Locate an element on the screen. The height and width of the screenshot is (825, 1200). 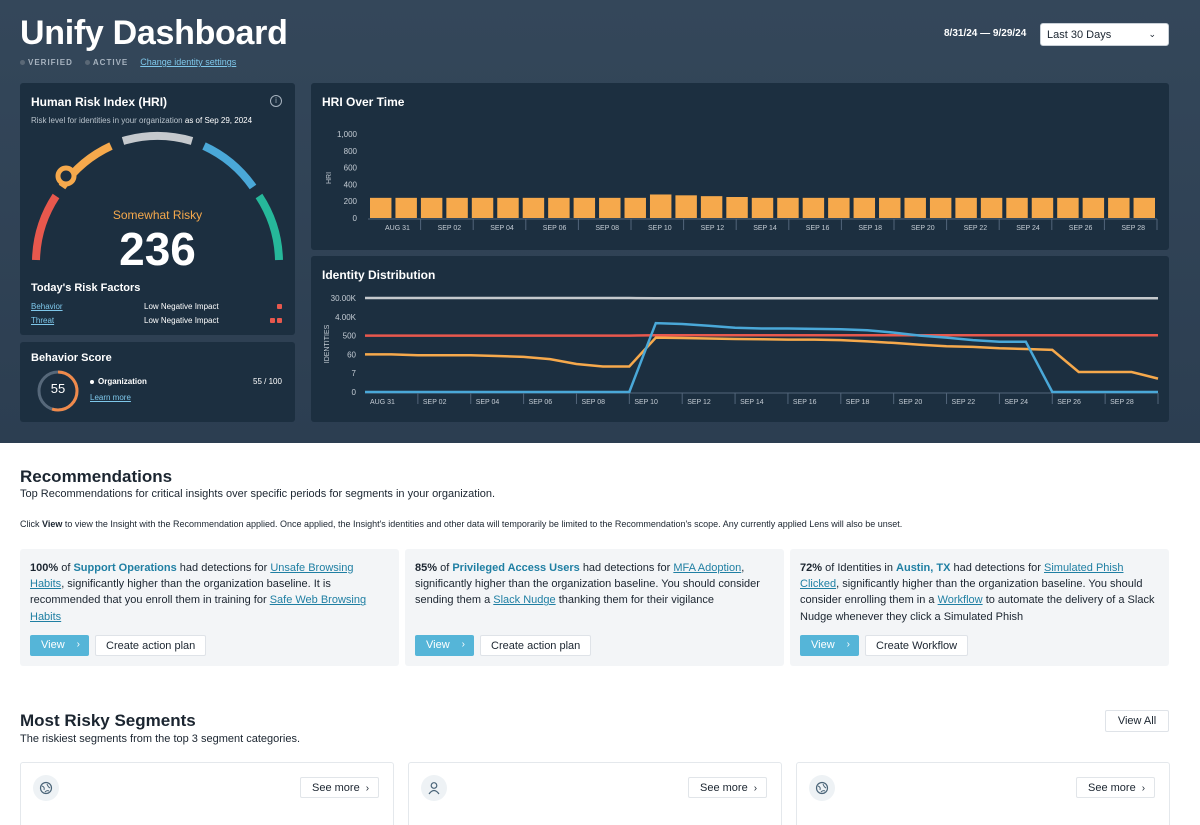
detection-link: MFA Adoption is located at coordinates (707, 568).